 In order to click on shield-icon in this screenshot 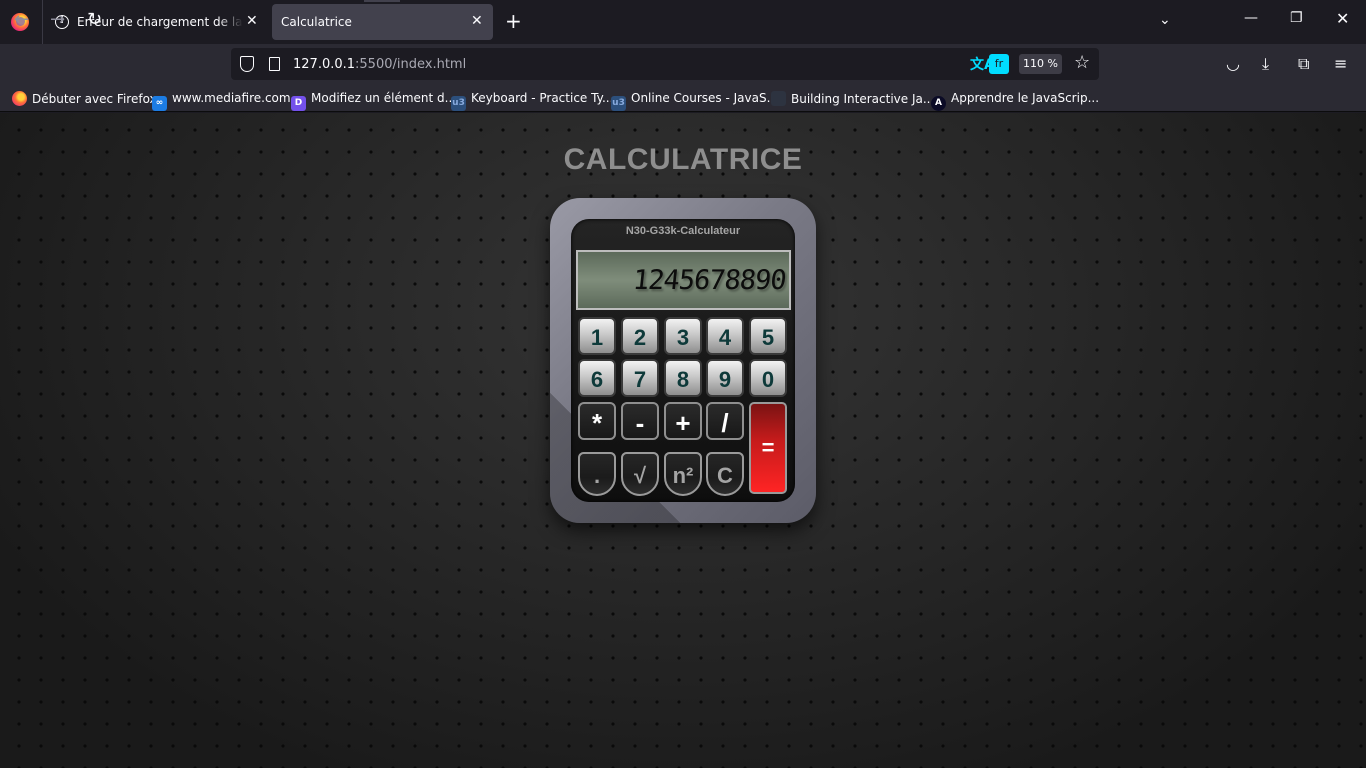, I will do `click(247, 64)`.